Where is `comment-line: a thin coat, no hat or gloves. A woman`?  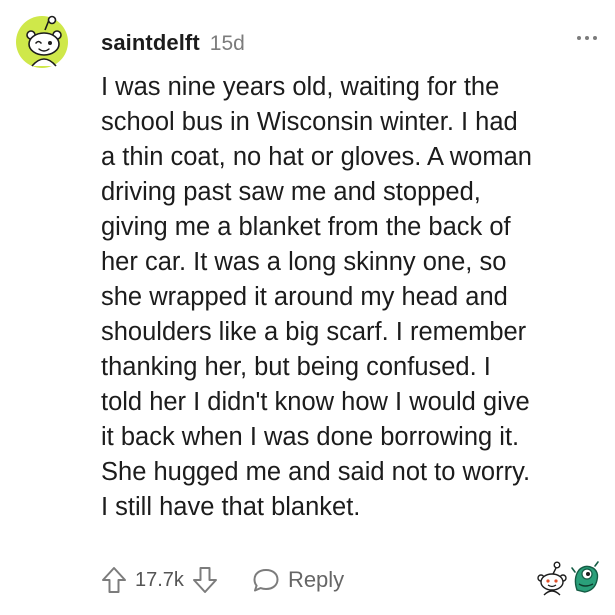
comment-line: a thin coat, no hat or gloves. A woman is located at coordinates (316, 157).